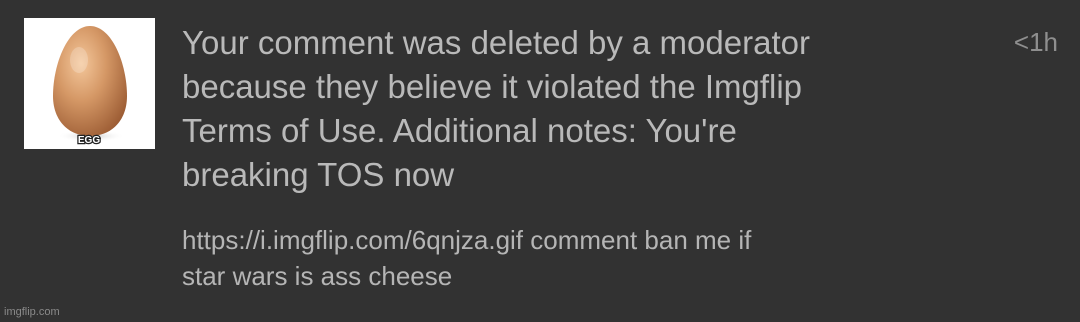 The image size is (1080, 322). Describe the element at coordinates (89, 140) in the screenshot. I see `egg-caption: EGG` at that location.